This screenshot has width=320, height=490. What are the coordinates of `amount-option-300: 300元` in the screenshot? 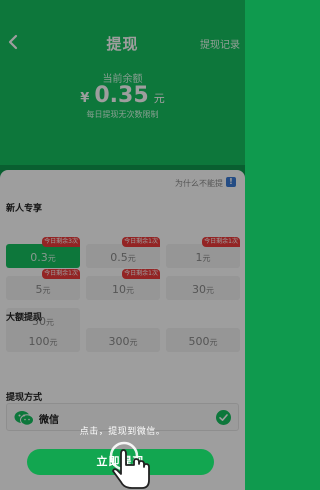 It's located at (123, 340).